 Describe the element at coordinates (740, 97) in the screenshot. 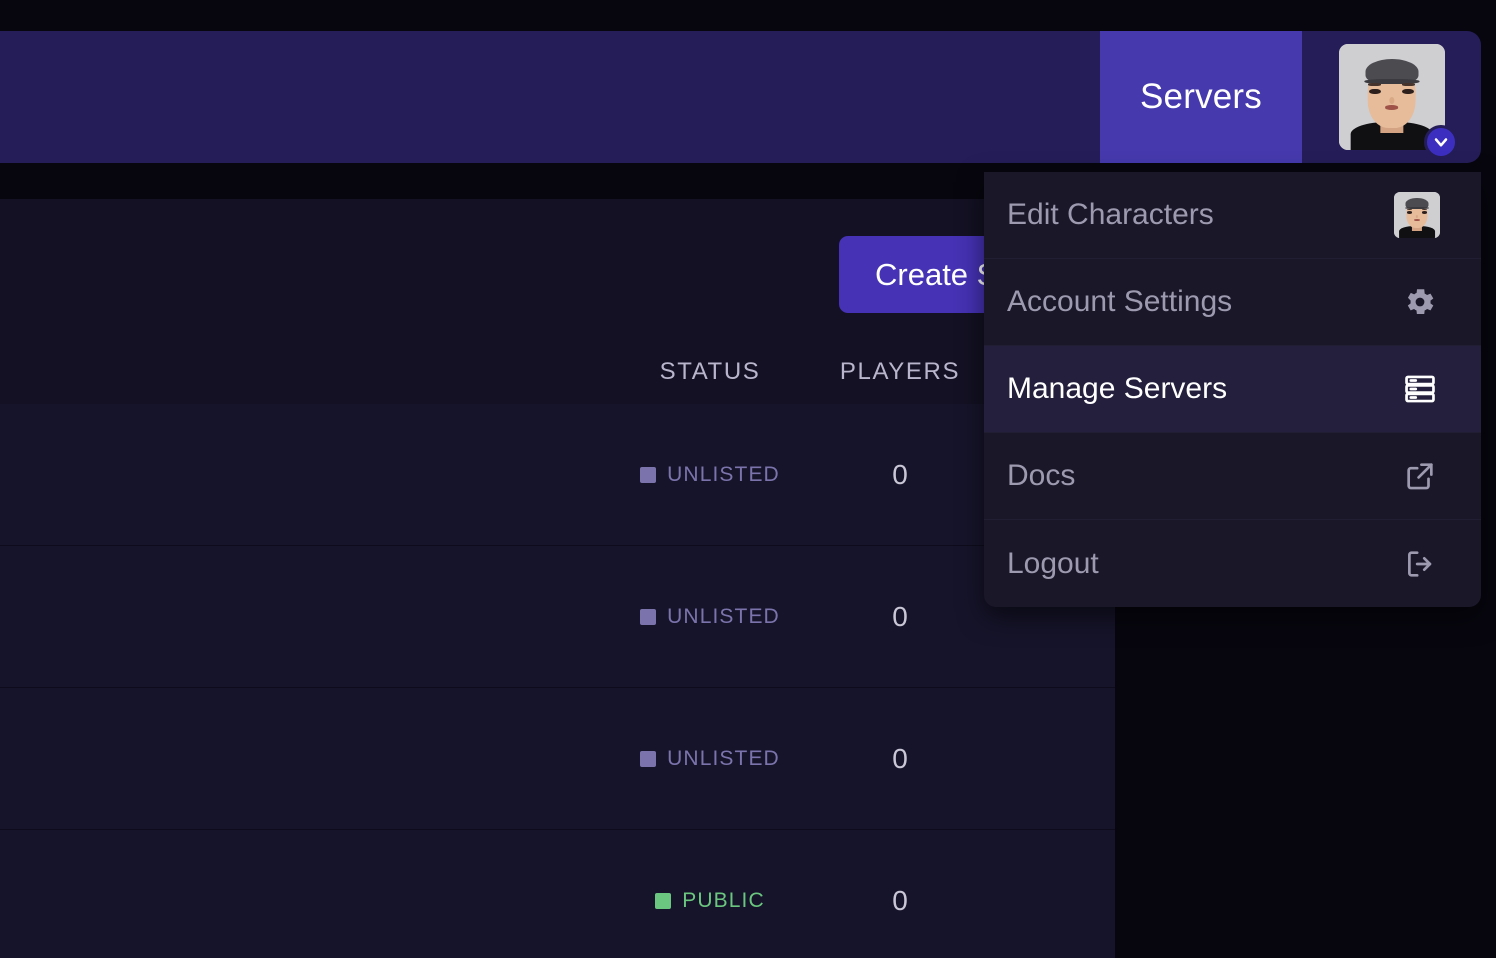

I see `top-navigation-bar: Servers` at that location.